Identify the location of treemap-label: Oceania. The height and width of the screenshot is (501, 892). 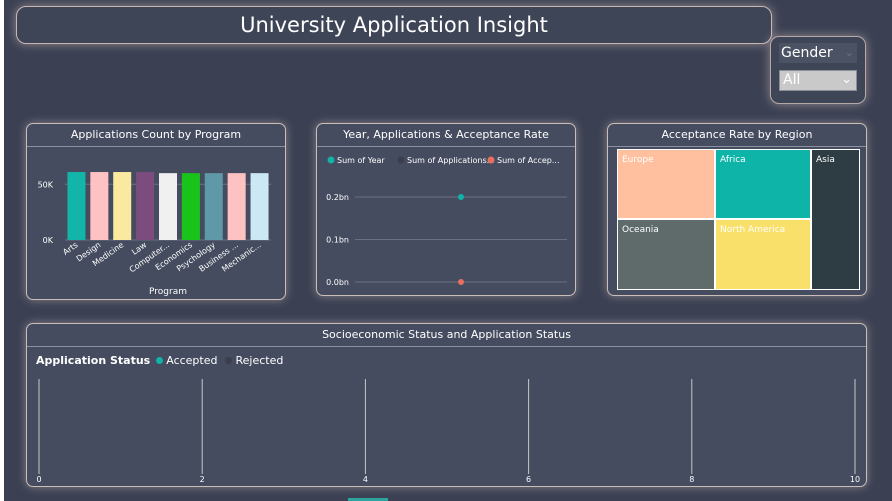
(640, 230).